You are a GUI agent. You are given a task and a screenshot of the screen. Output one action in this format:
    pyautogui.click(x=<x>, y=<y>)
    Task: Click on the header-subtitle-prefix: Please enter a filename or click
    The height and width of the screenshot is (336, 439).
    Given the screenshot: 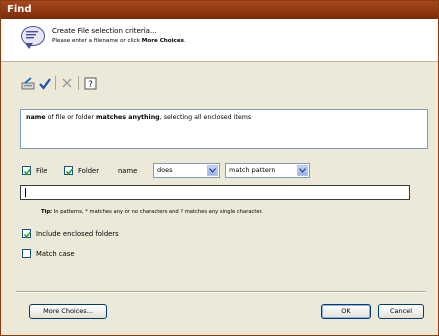 What is the action you would take?
    pyautogui.click(x=97, y=41)
    